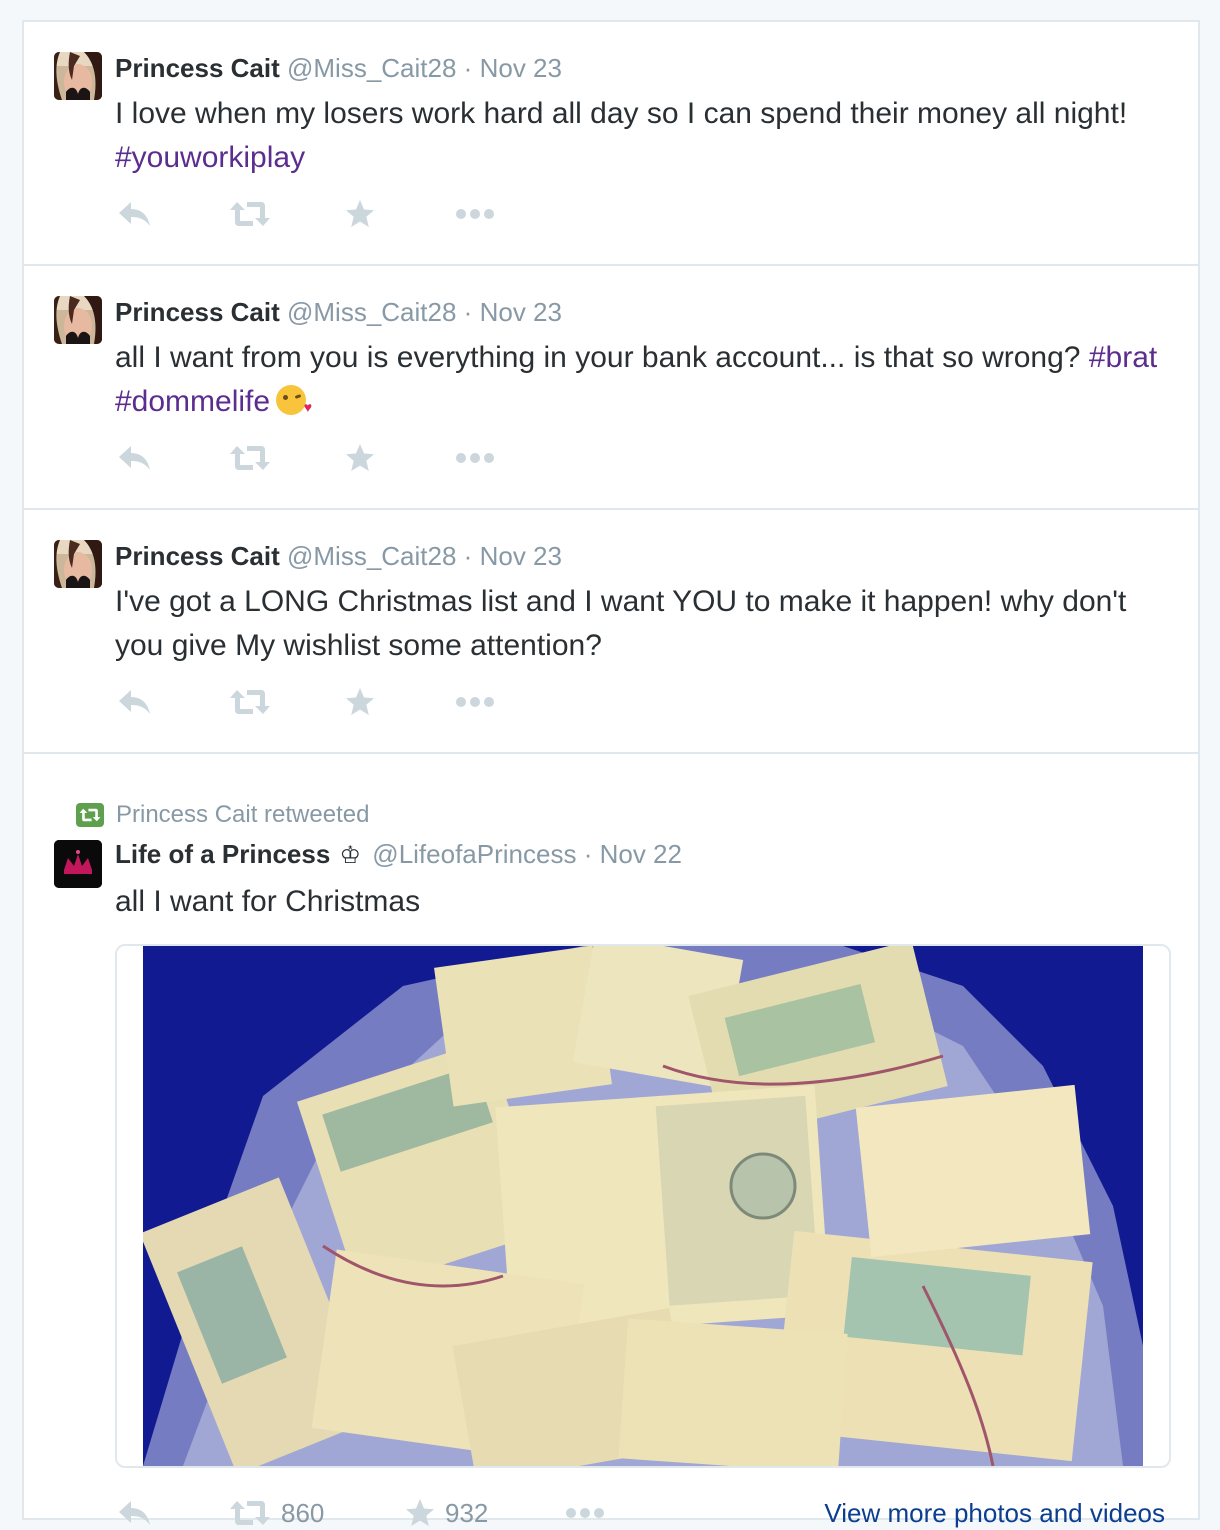  I want to click on retweet-context-label: Princess Cait retweeted, so click(242, 815).